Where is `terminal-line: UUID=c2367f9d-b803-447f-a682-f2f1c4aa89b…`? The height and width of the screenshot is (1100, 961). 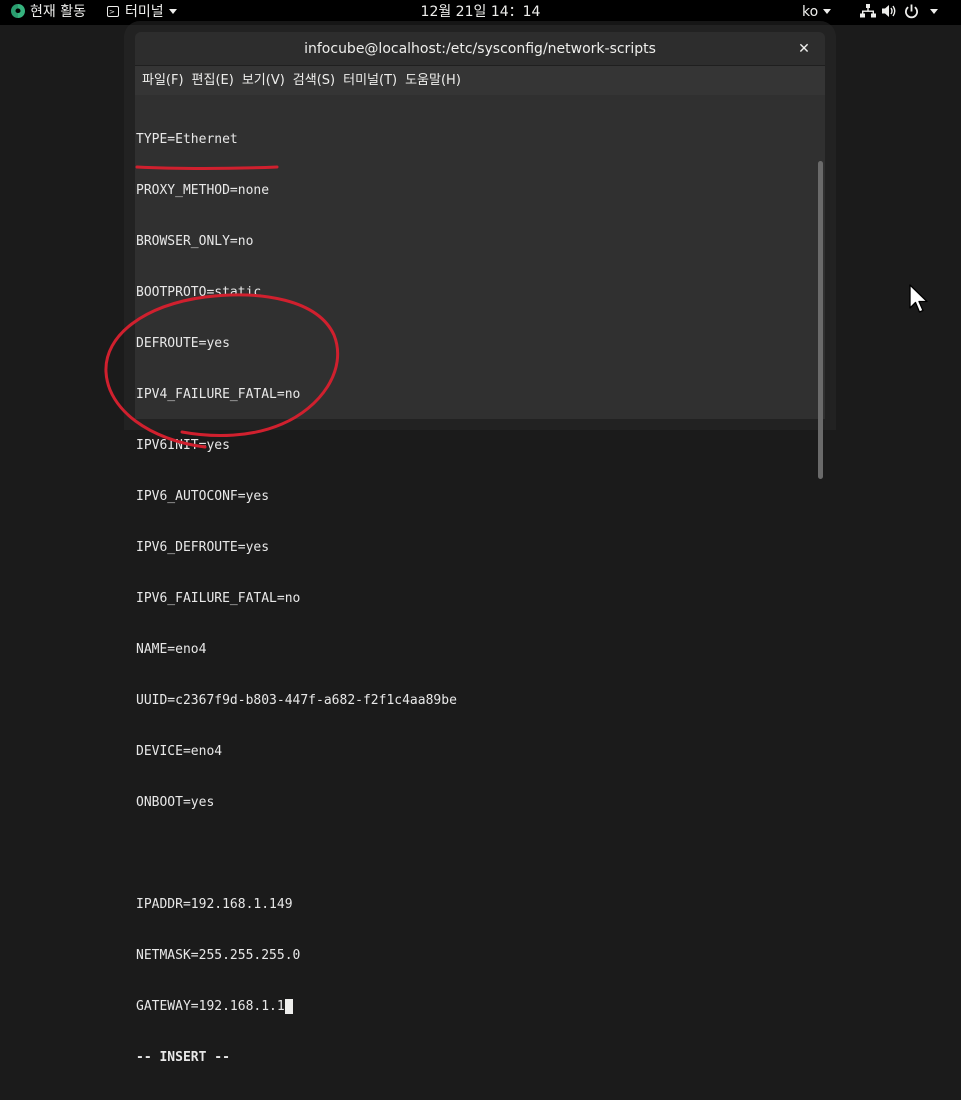
terminal-line: UUID=c2367f9d-b803-447f-a682-f2f1c4aa89b… is located at coordinates (296, 700).